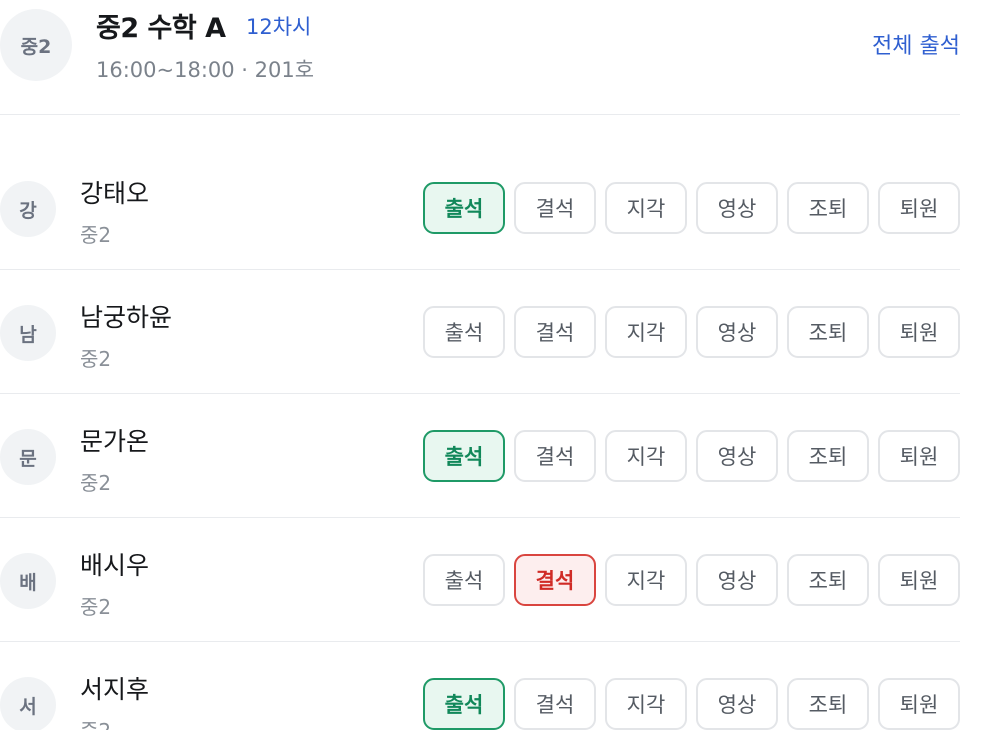 The image size is (1000, 730). Describe the element at coordinates (36, 45) in the screenshot. I see `class-avatar: 중2` at that location.